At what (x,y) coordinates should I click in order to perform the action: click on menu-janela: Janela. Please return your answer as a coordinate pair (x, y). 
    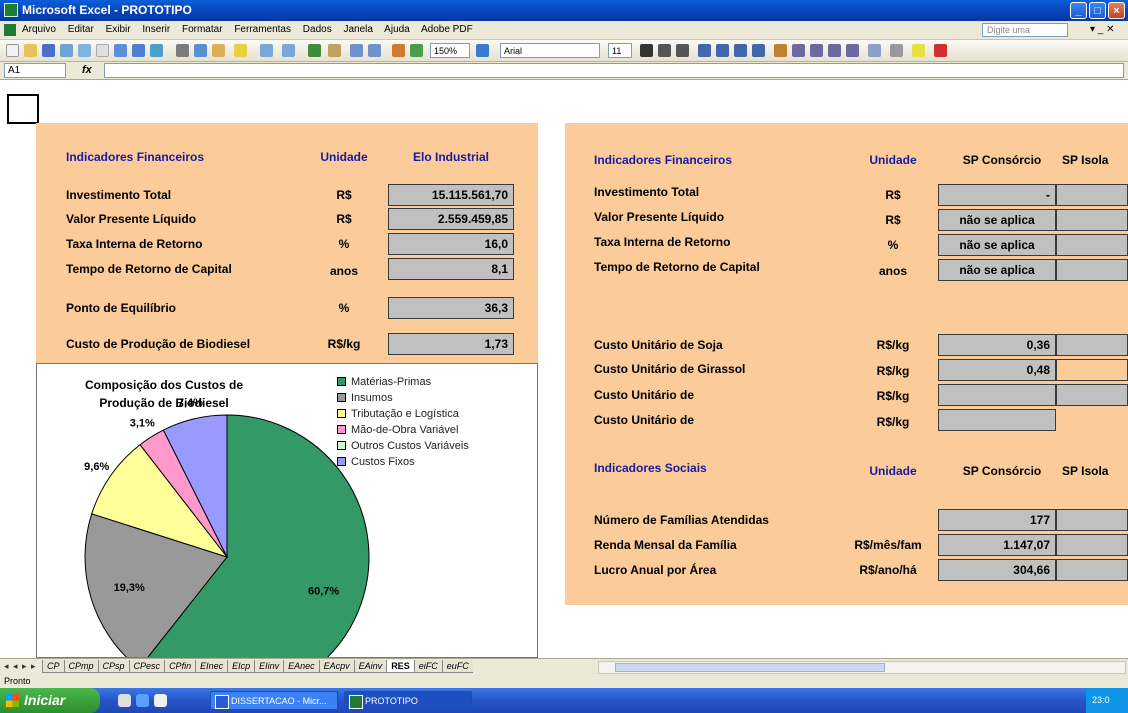
    Looking at the image, I should click on (357, 29).